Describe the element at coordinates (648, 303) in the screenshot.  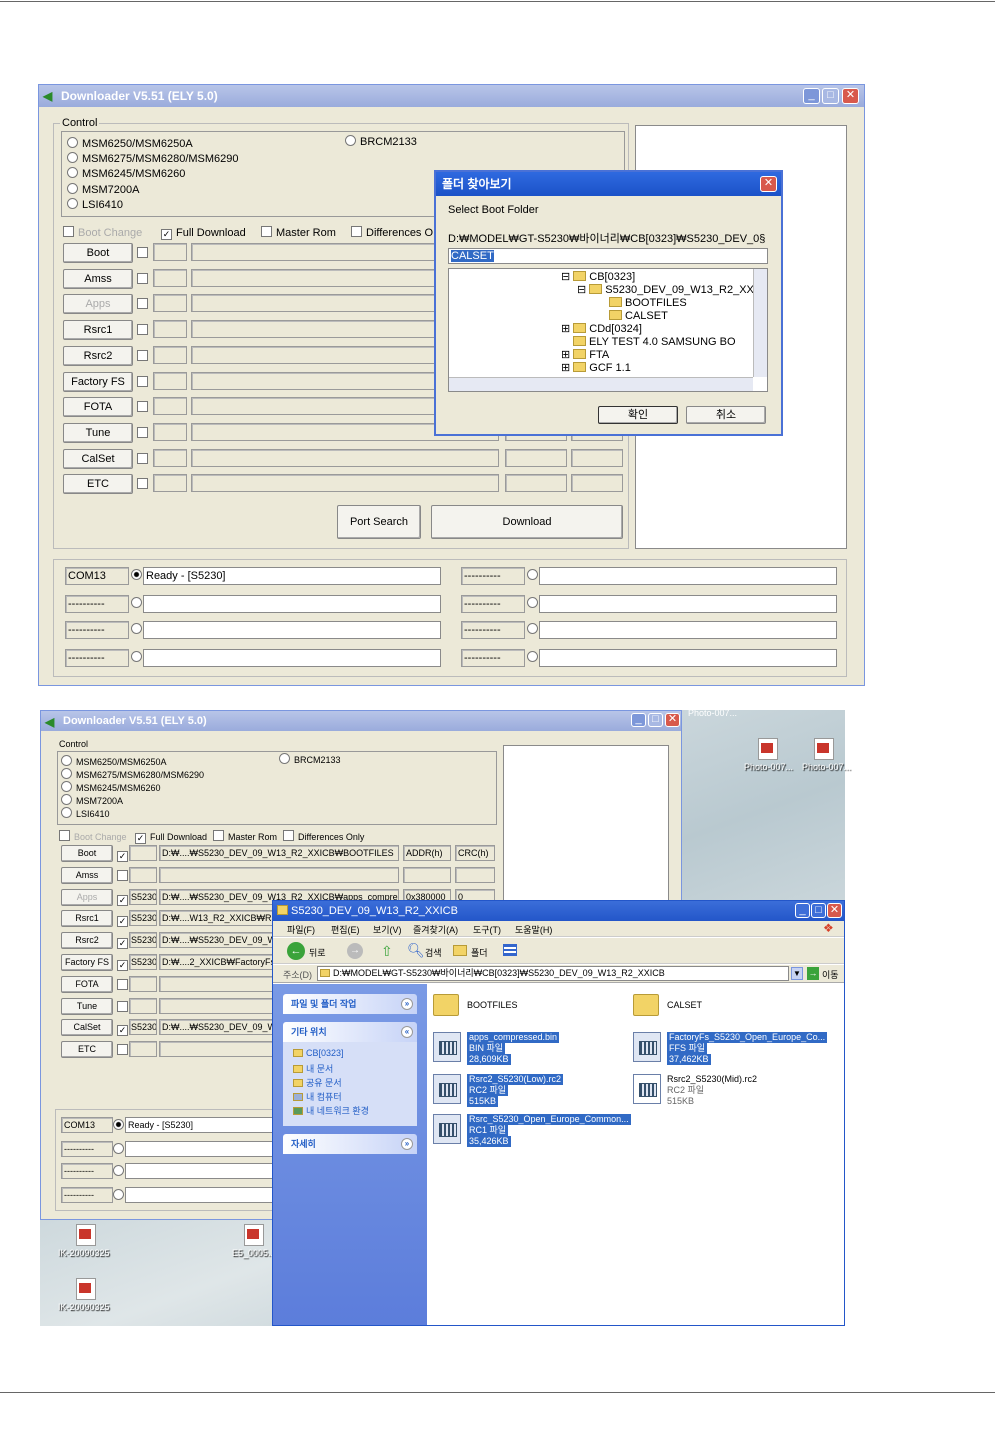
I see `tree-item-bootfiles: BOOTFILES` at that location.